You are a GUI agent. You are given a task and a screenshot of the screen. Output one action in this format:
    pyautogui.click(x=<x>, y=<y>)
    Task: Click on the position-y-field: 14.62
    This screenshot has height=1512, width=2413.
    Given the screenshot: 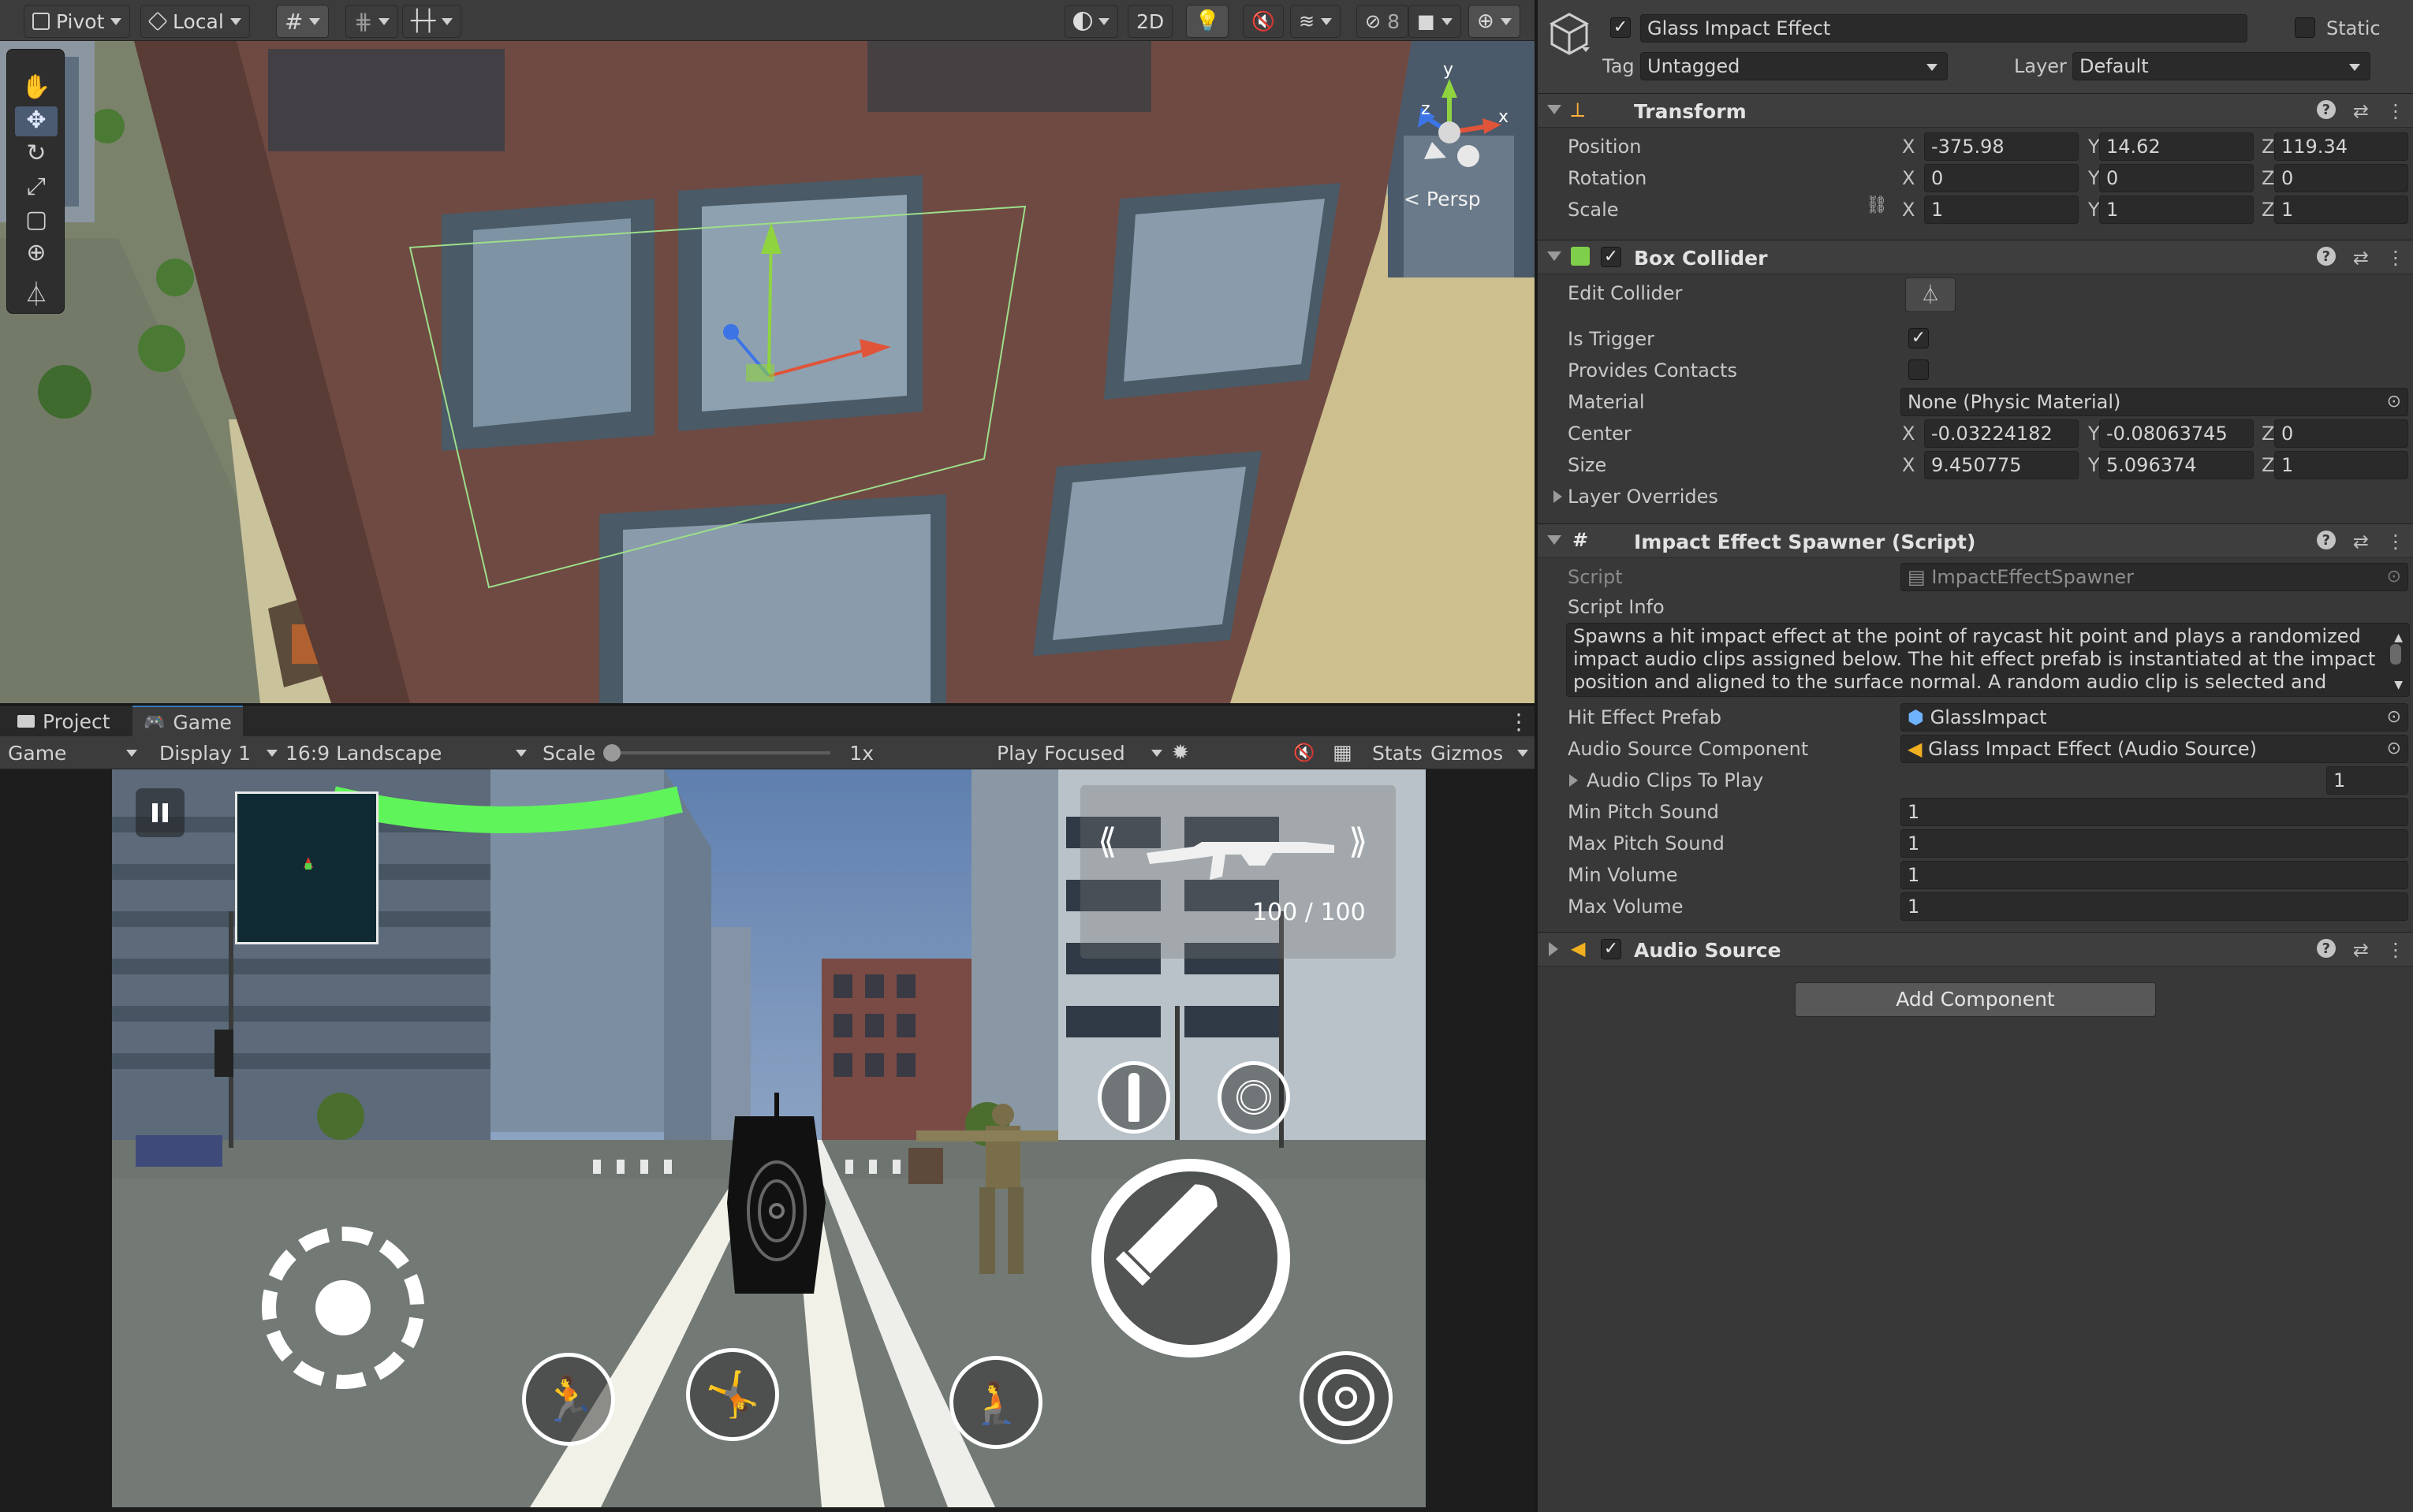 What is the action you would take?
    pyautogui.click(x=2176, y=146)
    